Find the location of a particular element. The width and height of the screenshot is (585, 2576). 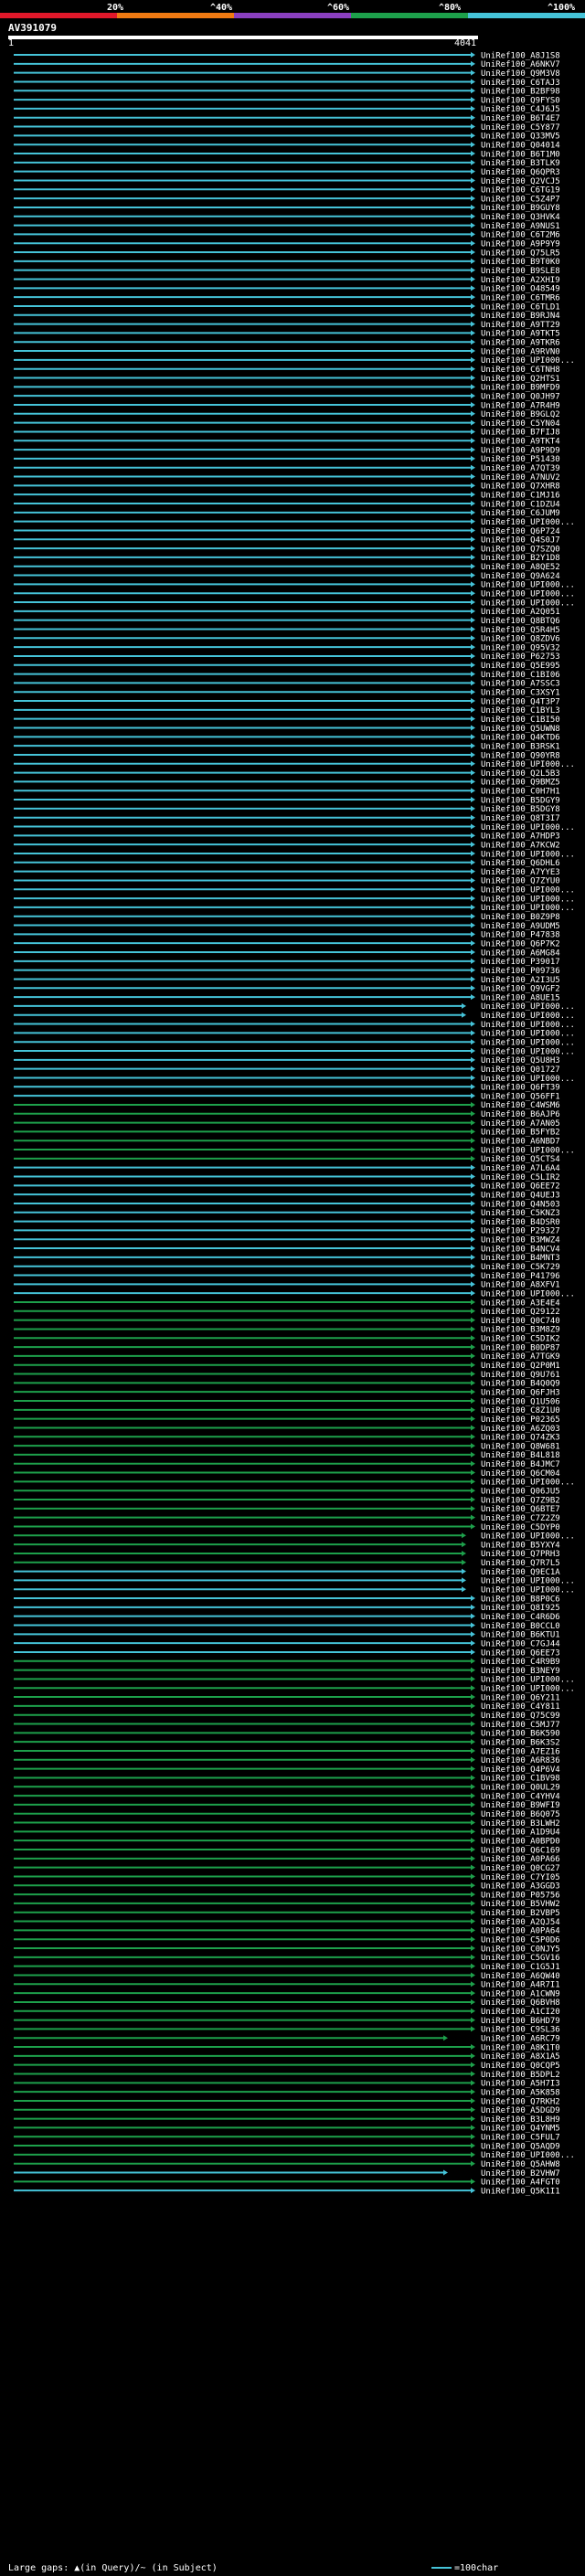

hit-row: UniRef100_B2VBP5 is located at coordinates (287, 1913).